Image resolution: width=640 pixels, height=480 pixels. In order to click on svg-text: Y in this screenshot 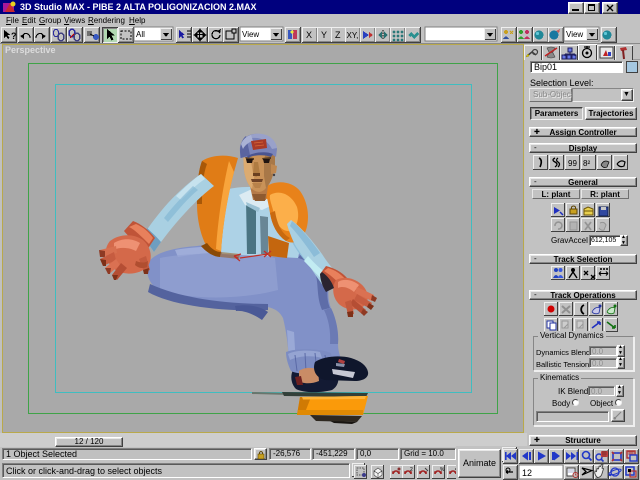, I will do `click(324, 35)`.